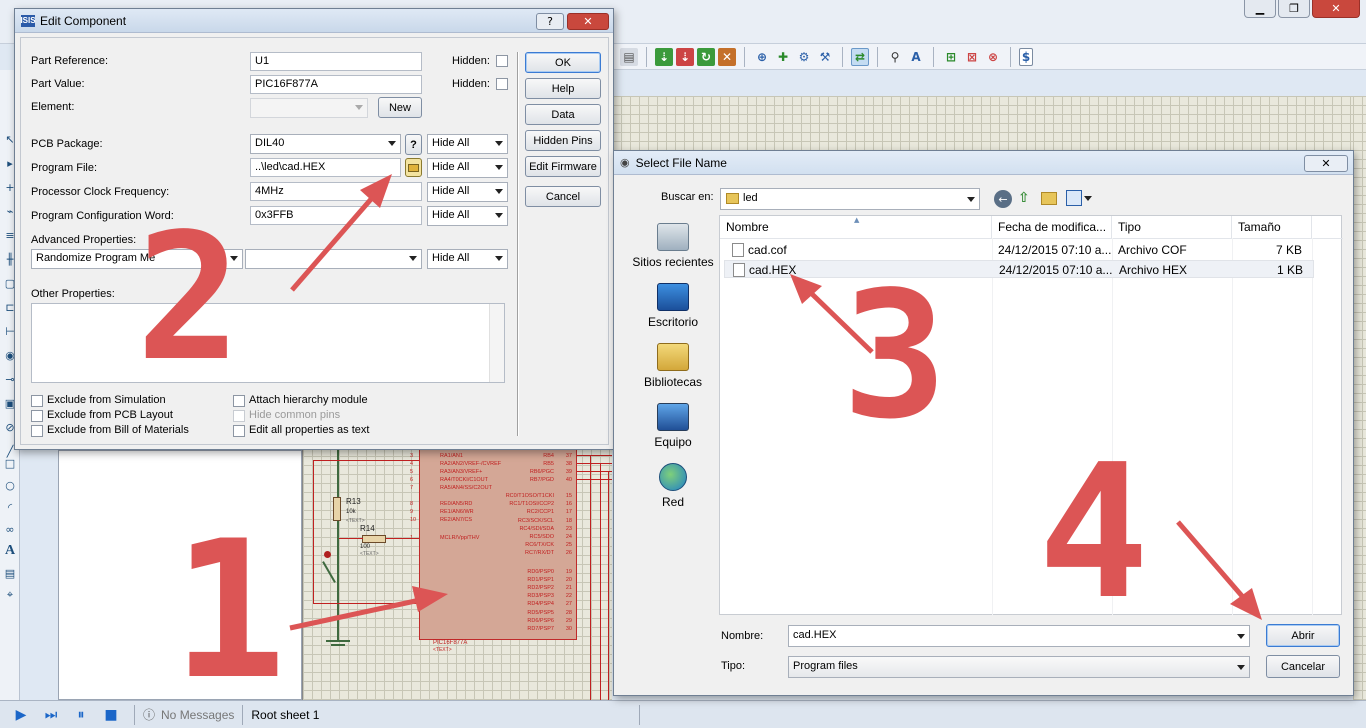 The image size is (1366, 728). Describe the element at coordinates (563, 114) in the screenshot. I see `data-button: Data` at that location.